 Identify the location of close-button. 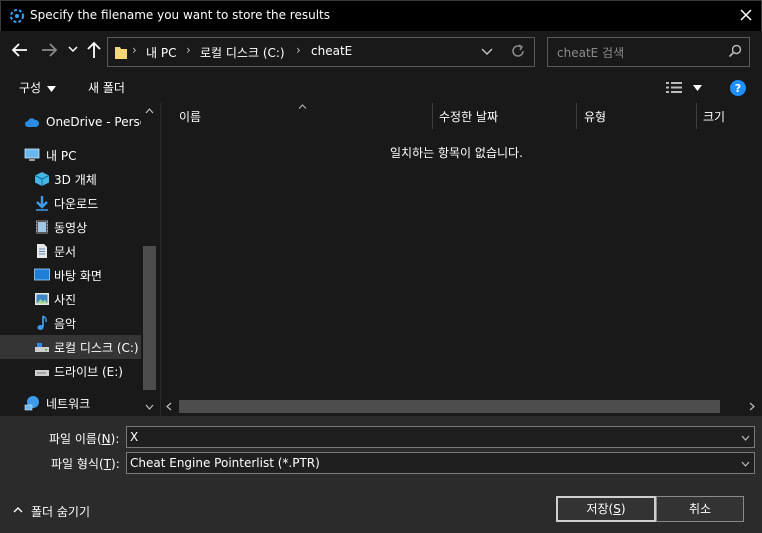
(746, 15).